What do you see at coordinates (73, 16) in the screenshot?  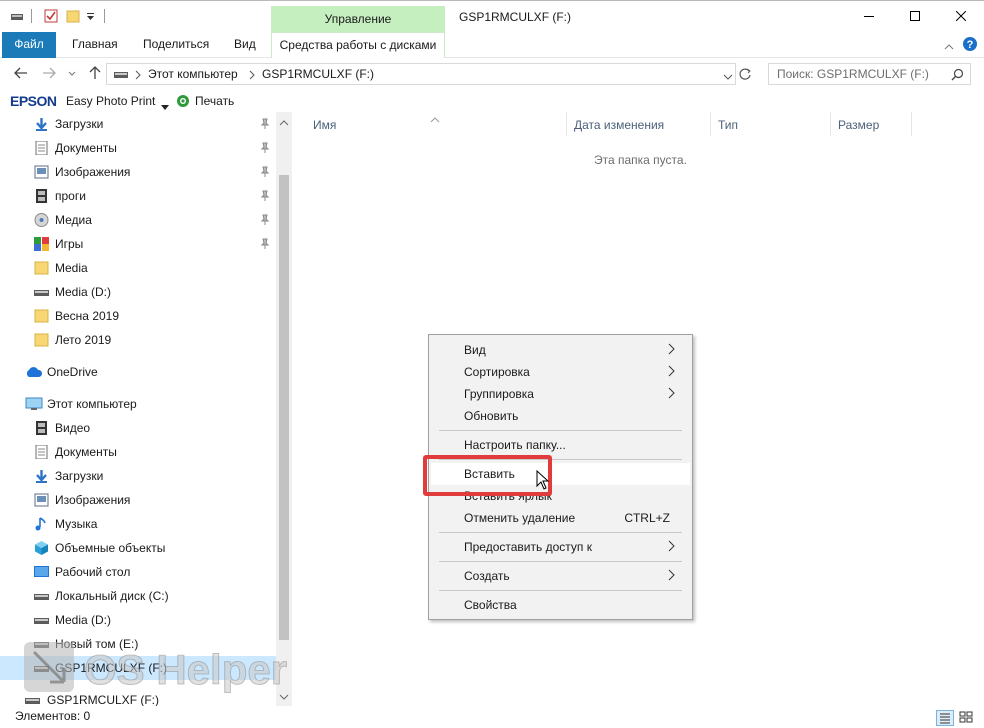 I see `new-folder-icon` at bounding box center [73, 16].